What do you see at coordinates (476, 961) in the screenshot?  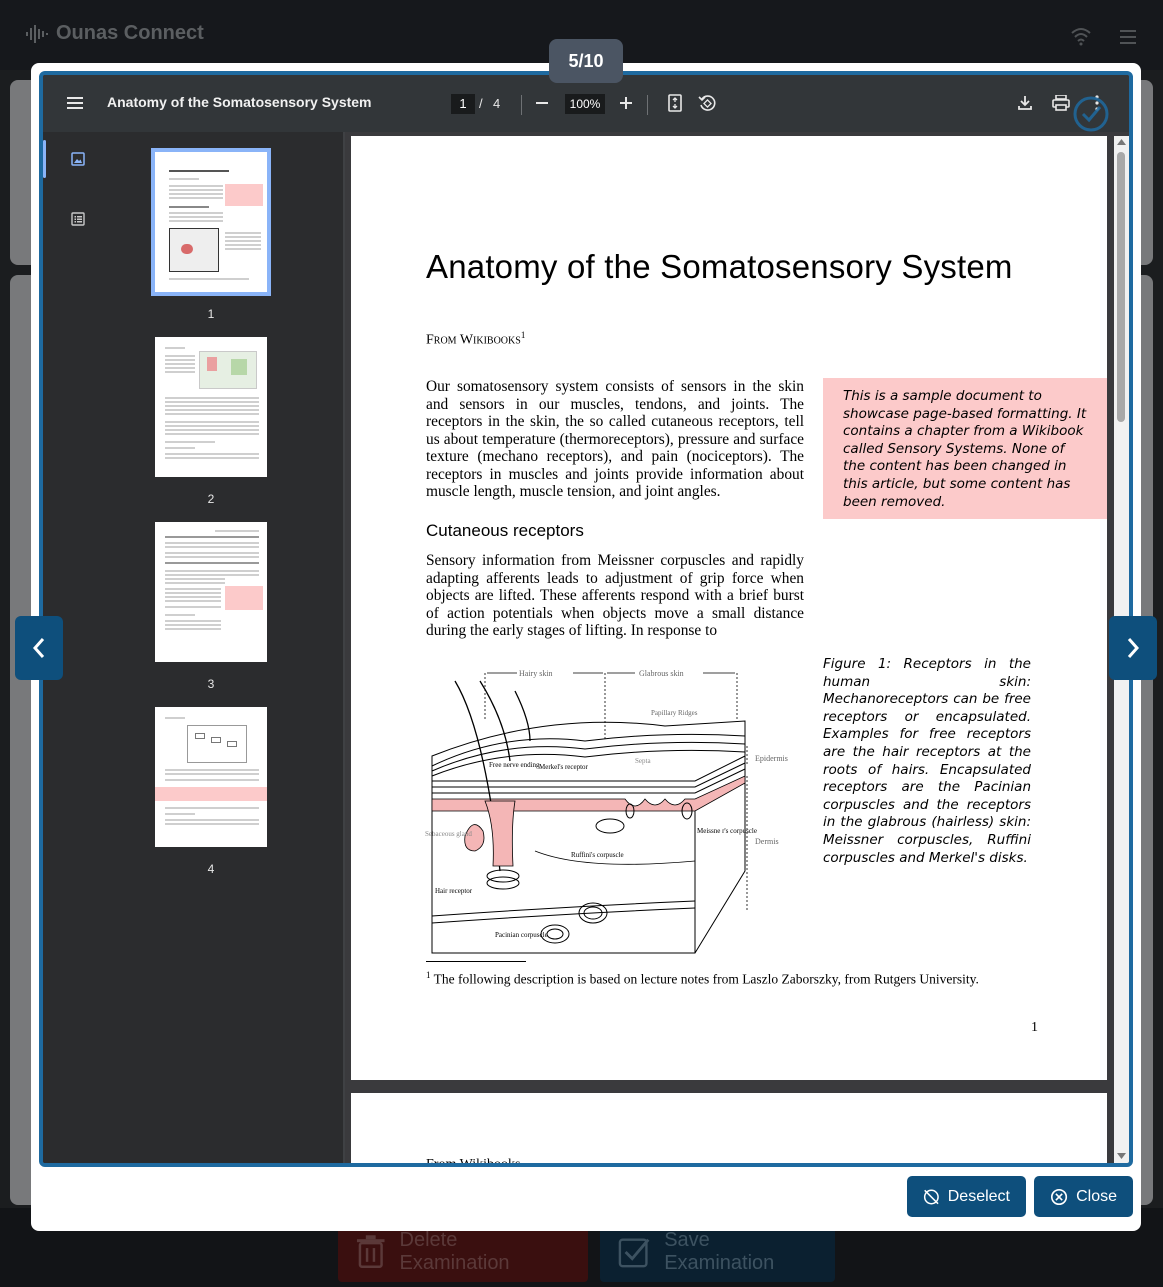 I see `footnote-rule` at bounding box center [476, 961].